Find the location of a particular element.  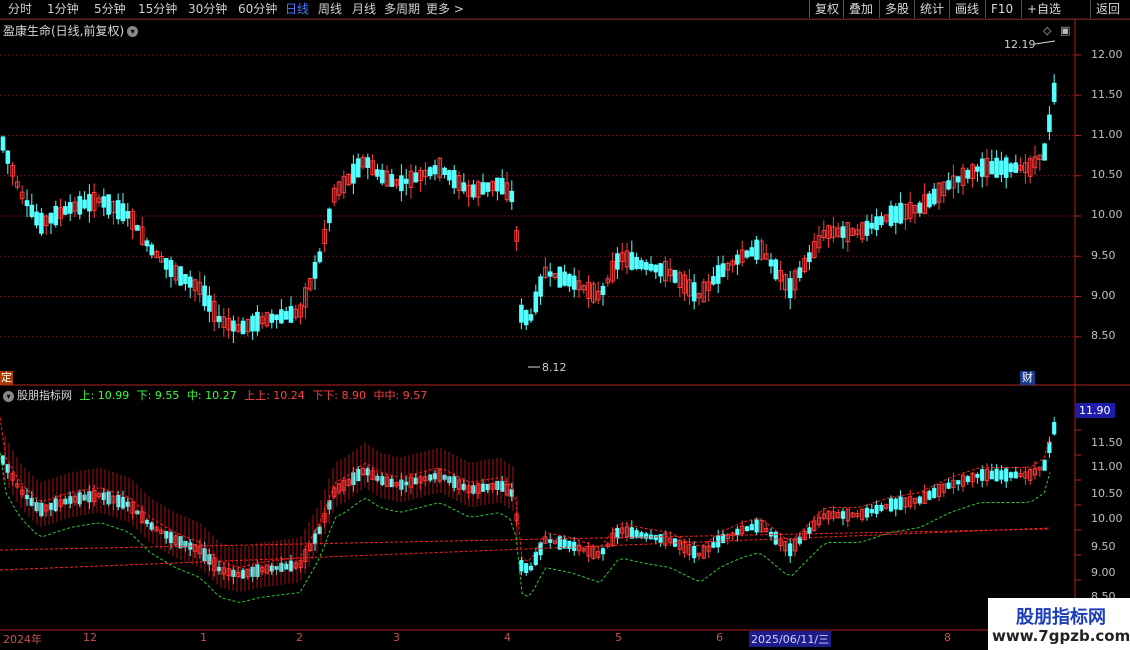

current-value-box: 11.90 is located at coordinates (1095, 410).